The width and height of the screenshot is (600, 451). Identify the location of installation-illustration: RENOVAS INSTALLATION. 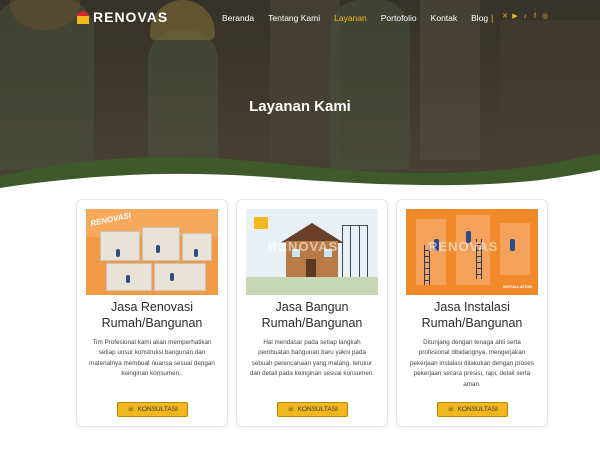
(472, 252).